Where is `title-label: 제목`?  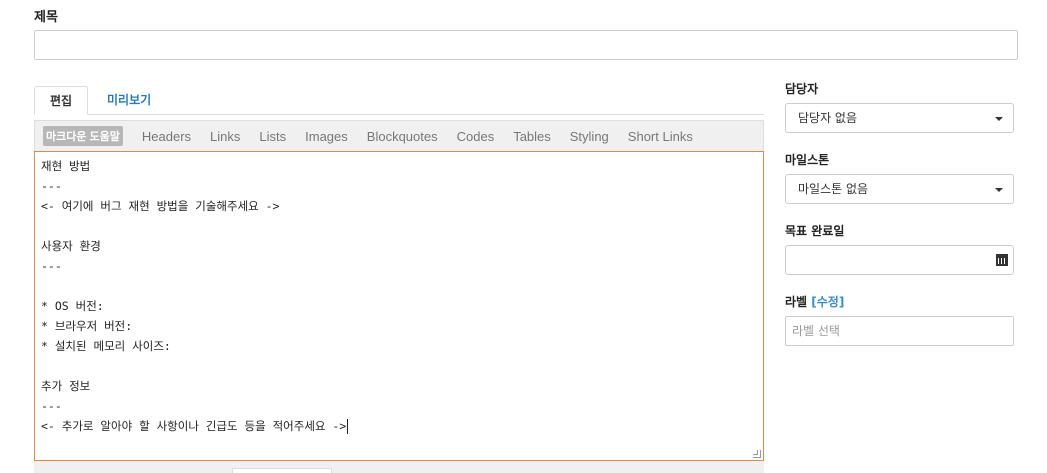 title-label: 제목 is located at coordinates (46, 17).